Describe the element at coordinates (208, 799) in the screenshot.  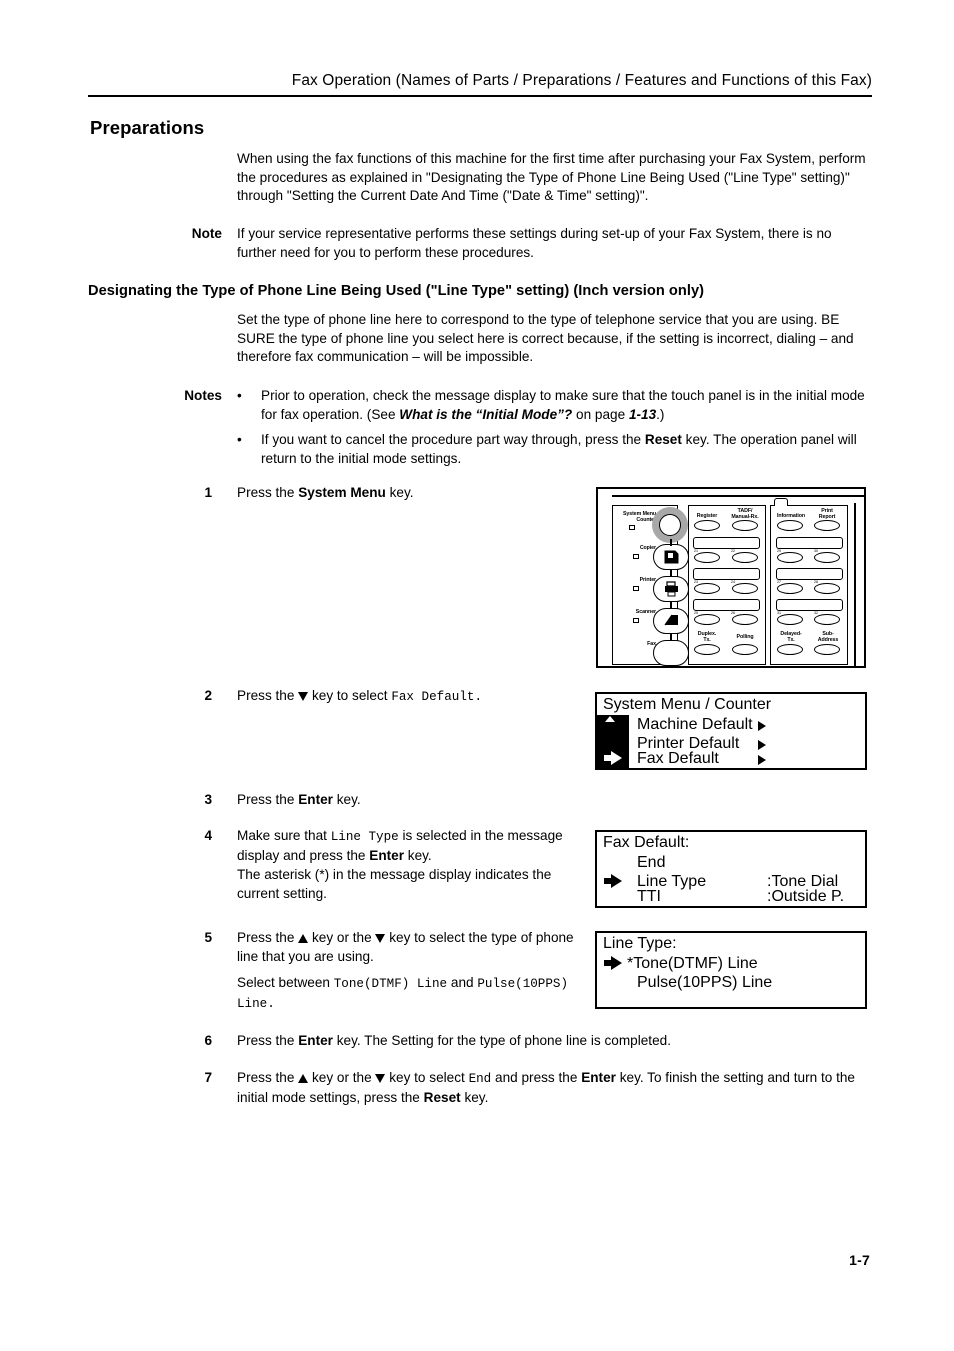
I see `step-number-3: 3` at that location.